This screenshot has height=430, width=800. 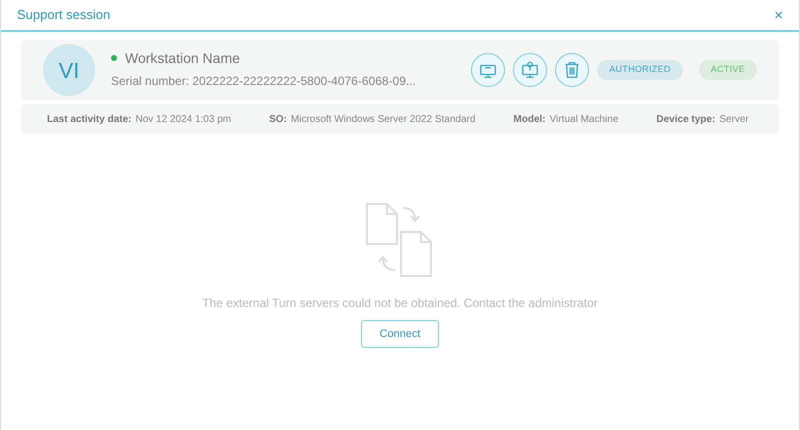 I want to click on device-name: Workstation Name, so click(x=182, y=58).